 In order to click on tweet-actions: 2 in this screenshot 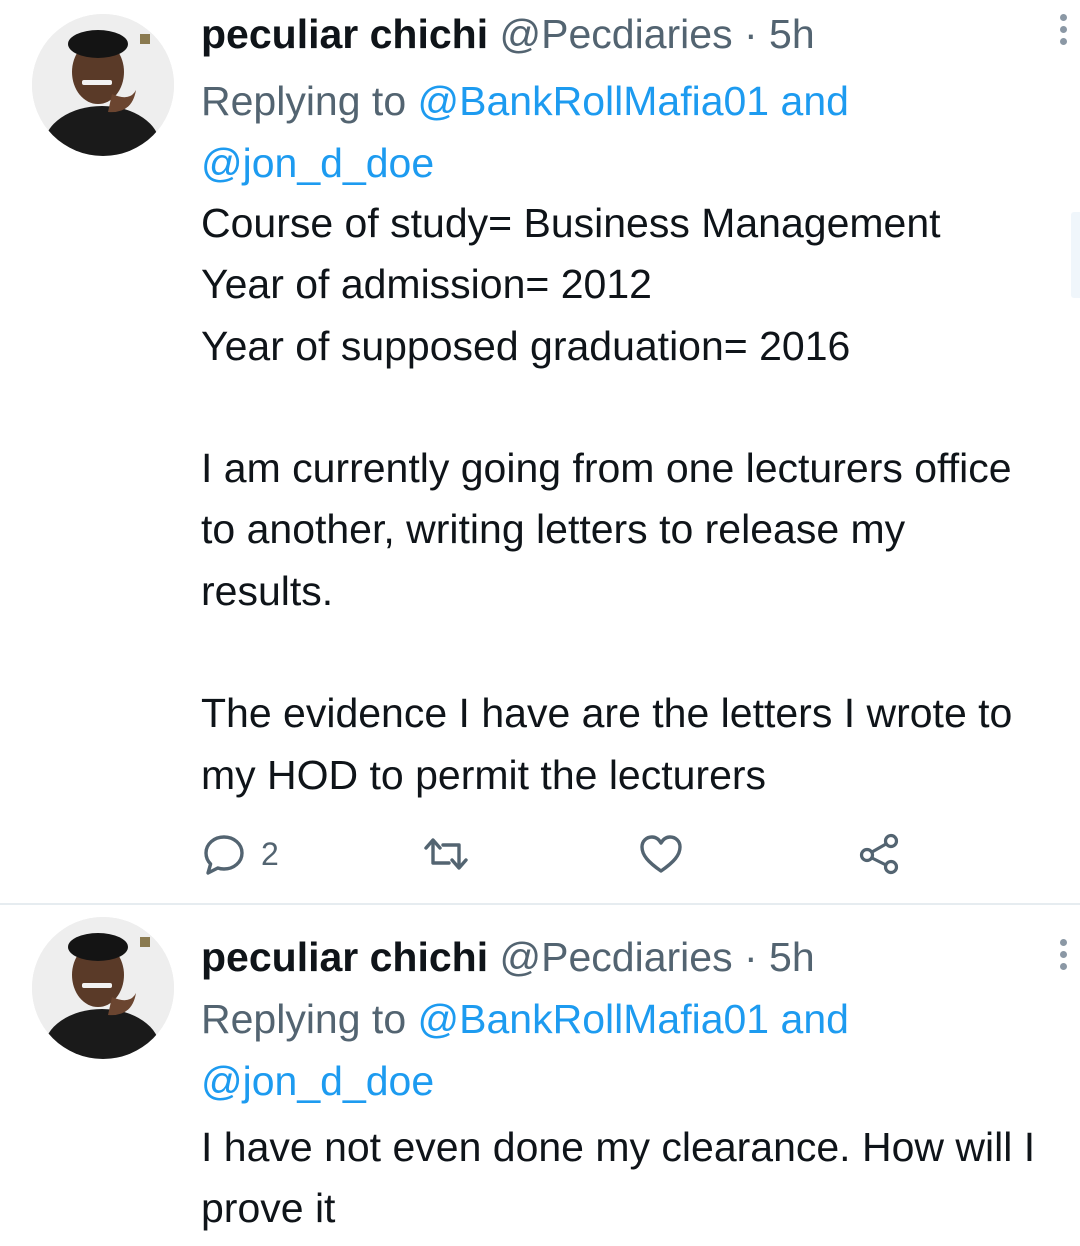, I will do `click(561, 854)`.